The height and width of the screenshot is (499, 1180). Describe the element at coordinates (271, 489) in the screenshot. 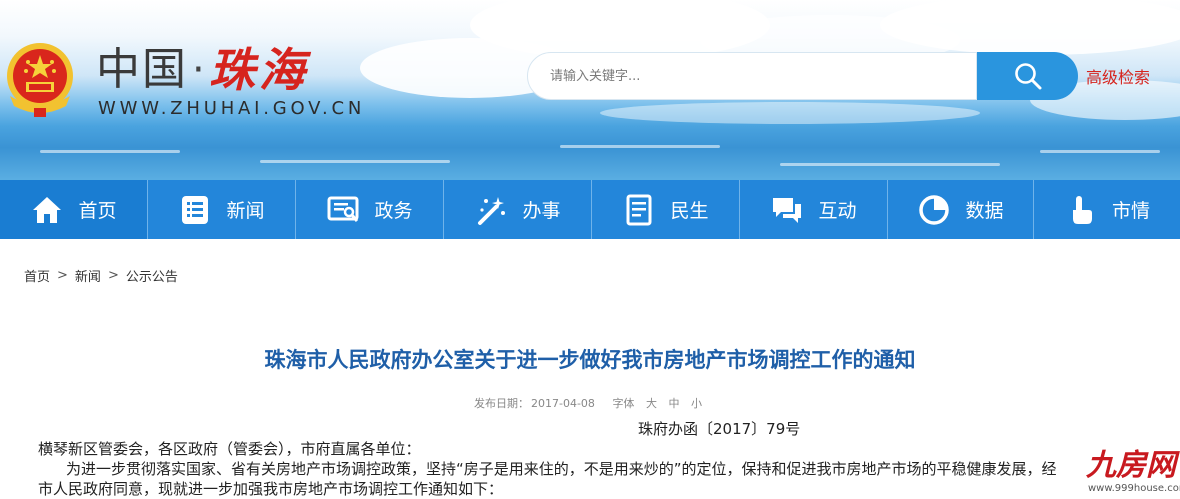

I see `article-paragraph: 市人民政府同意，现就进一步加强我市房地产市场调控工作通知如下：` at that location.